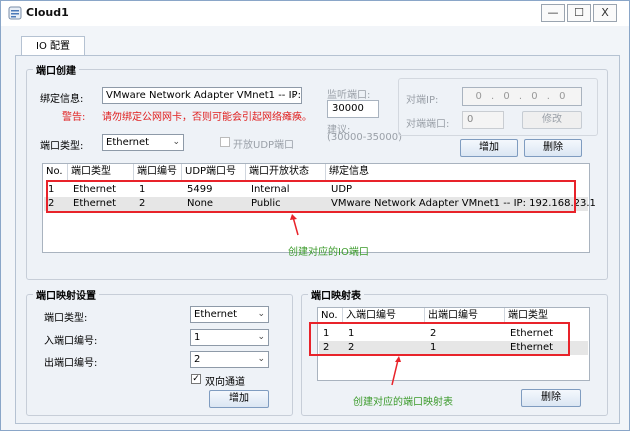 The image size is (630, 431). What do you see at coordinates (552, 120) in the screenshot?
I see `modify-button: 修改` at bounding box center [552, 120].